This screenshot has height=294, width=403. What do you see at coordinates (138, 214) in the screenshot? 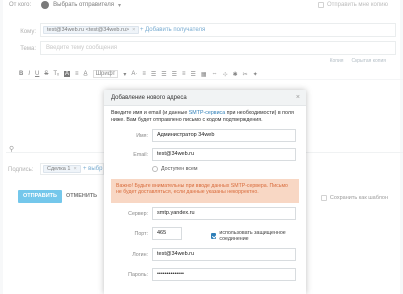
I see `server-label: Сервер:` at bounding box center [138, 214].